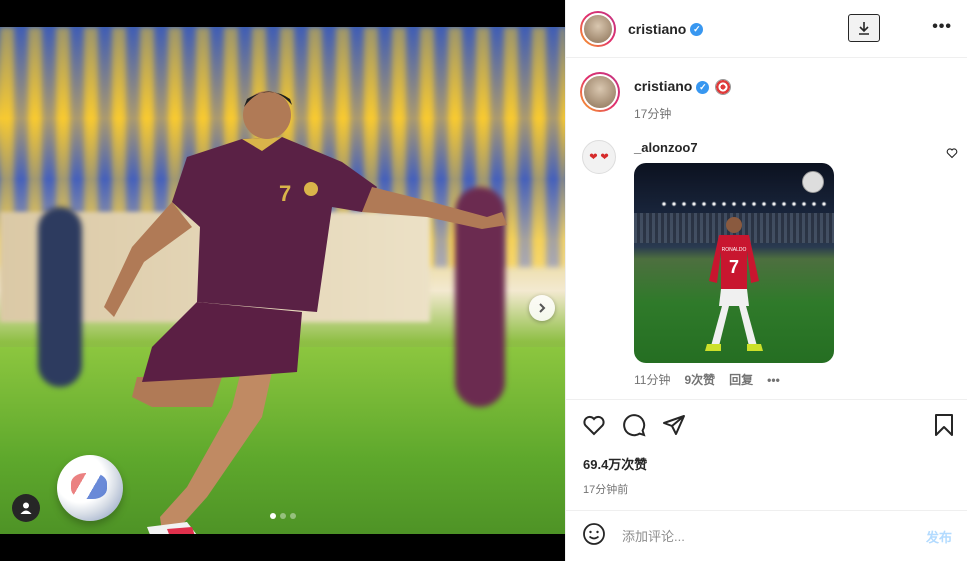  What do you see at coordinates (599, 157) in the screenshot?
I see `avatar: ❤ ❤` at bounding box center [599, 157].